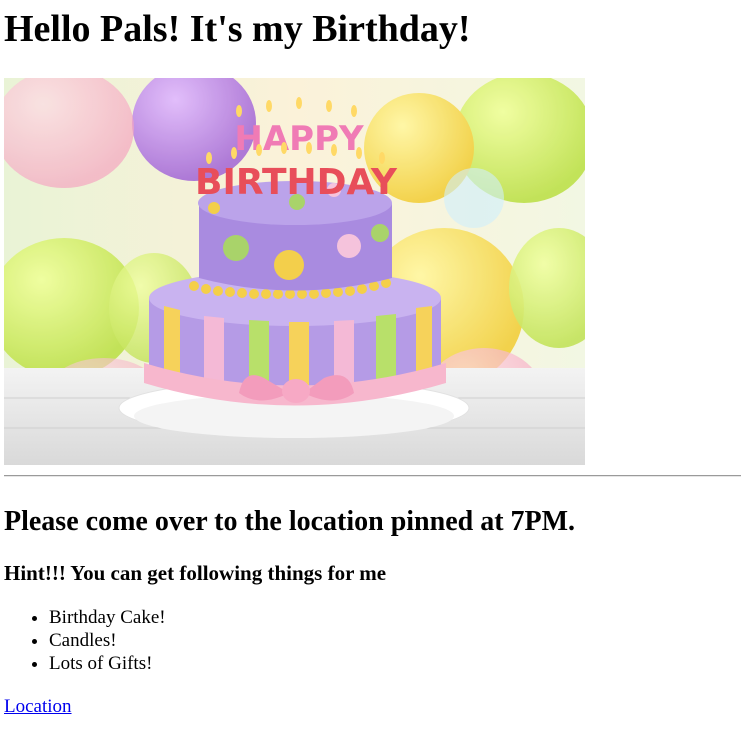  I want to click on list-item: Candles!, so click(395, 640).